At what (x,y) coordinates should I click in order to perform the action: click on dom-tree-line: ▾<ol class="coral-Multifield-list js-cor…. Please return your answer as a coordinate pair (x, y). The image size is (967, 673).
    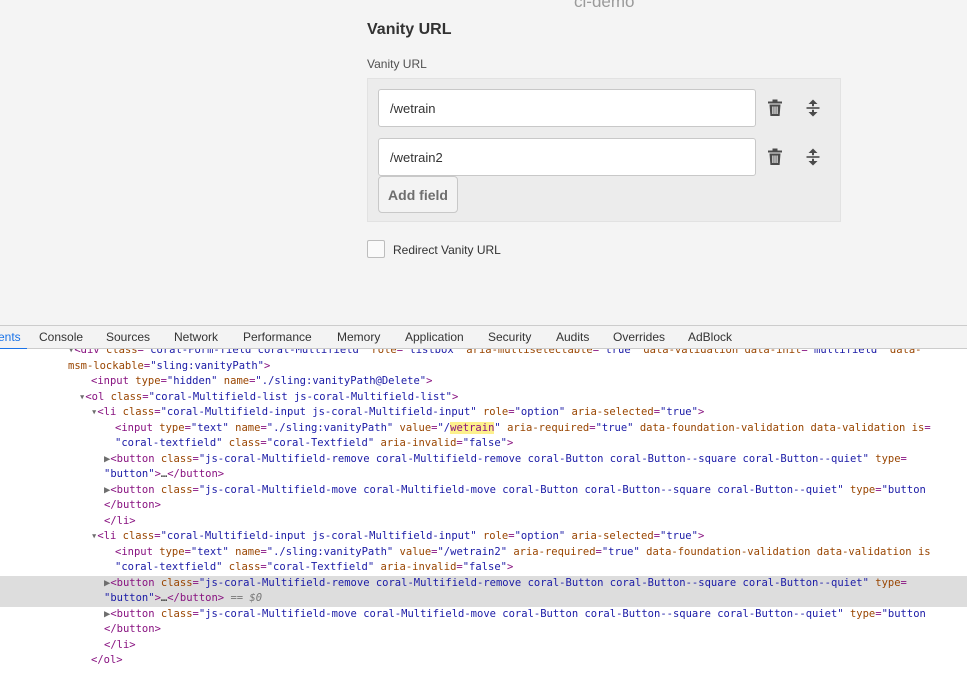
    Looking at the image, I should click on (483, 398).